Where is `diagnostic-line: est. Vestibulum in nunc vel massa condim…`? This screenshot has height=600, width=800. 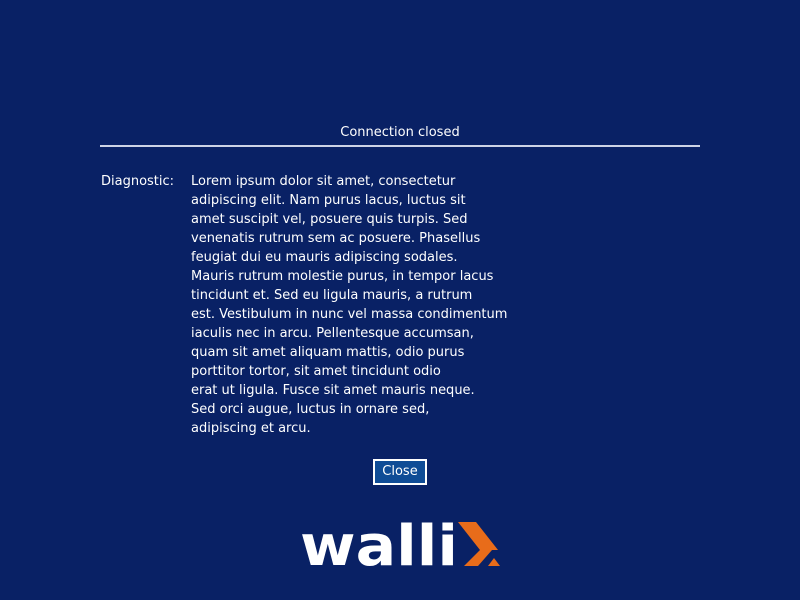
diagnostic-line: est. Vestibulum in nunc vel massa condim… is located at coordinates (349, 314).